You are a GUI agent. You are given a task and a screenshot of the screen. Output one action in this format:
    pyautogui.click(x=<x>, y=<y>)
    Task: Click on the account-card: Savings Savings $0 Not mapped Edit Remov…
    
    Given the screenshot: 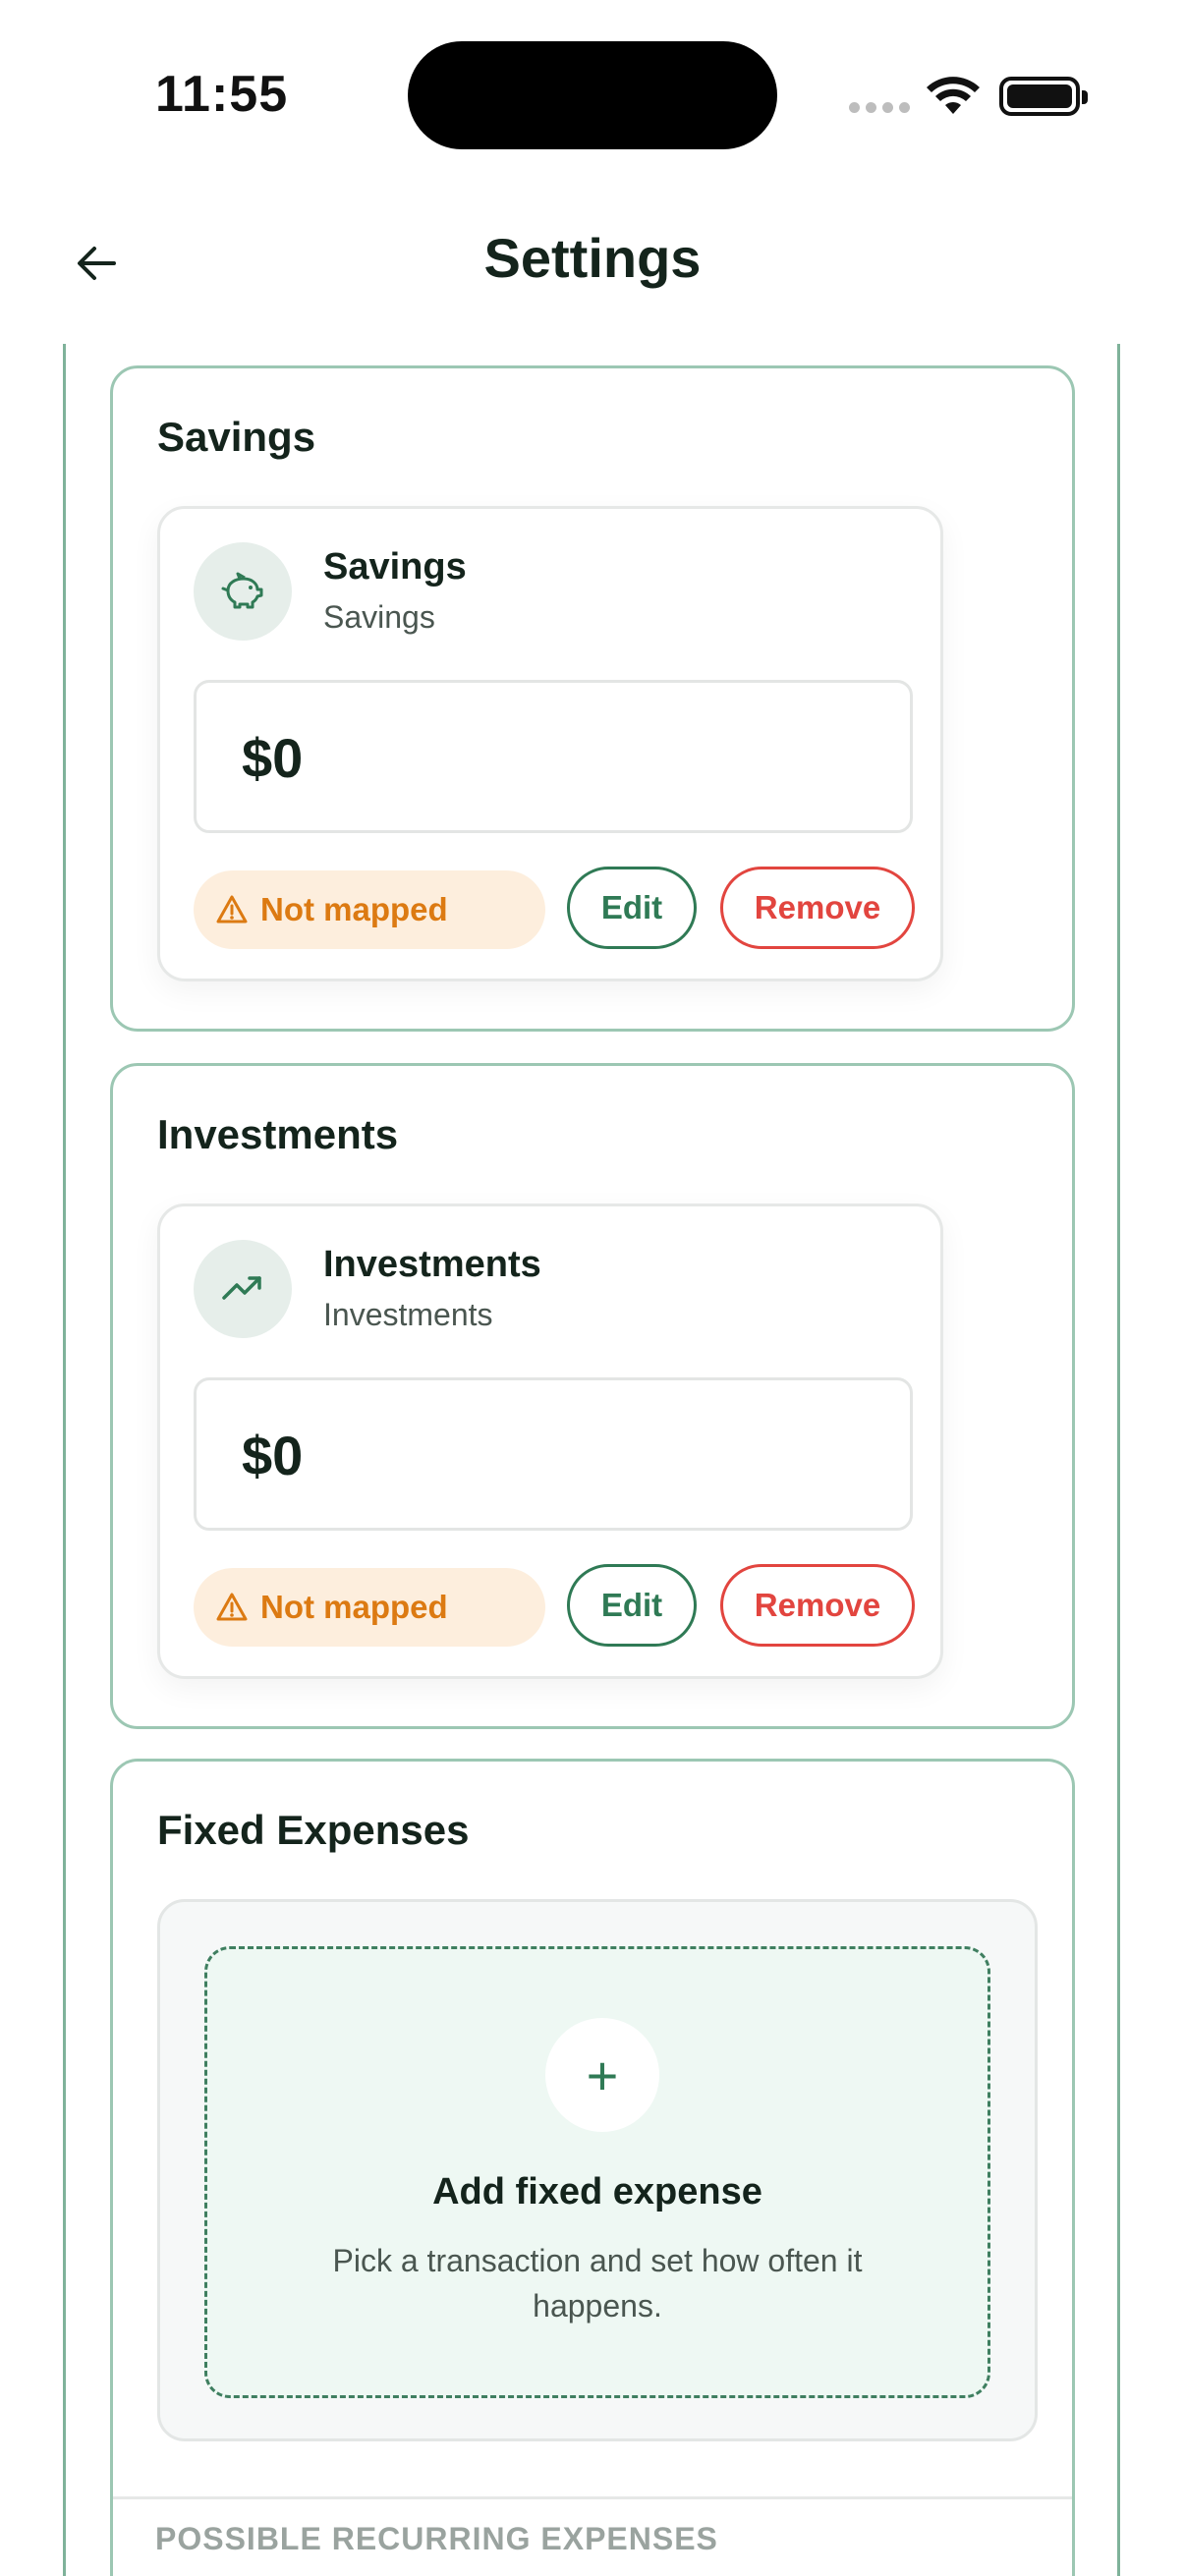 What is the action you would take?
    pyautogui.click(x=550, y=743)
    